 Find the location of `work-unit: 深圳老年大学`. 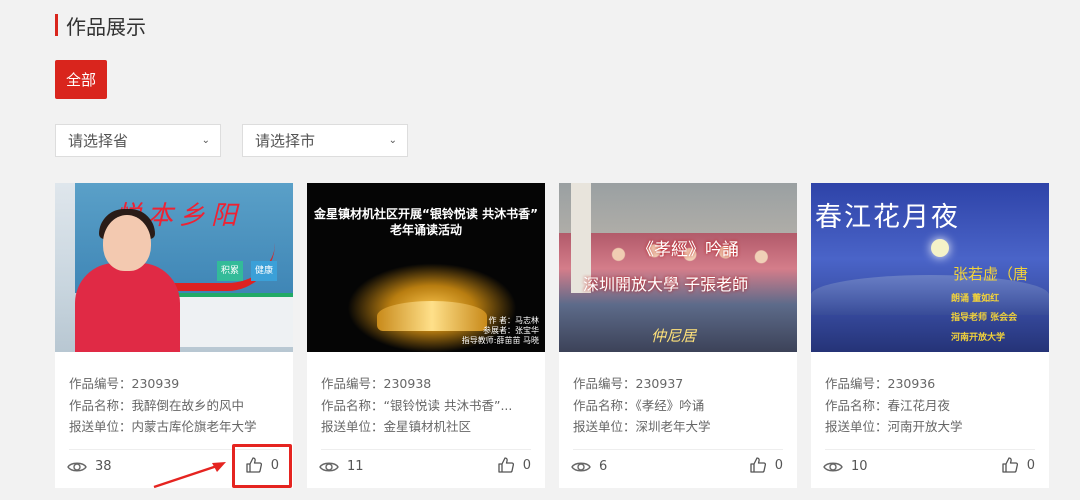

work-unit: 深圳老年大学 is located at coordinates (673, 426).